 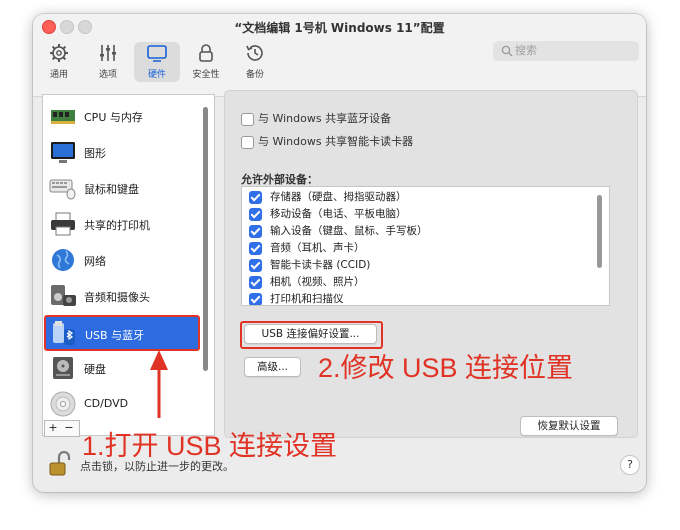 I want to click on annotation-step2: 2.修改 USB 连接位置, so click(x=446, y=368).